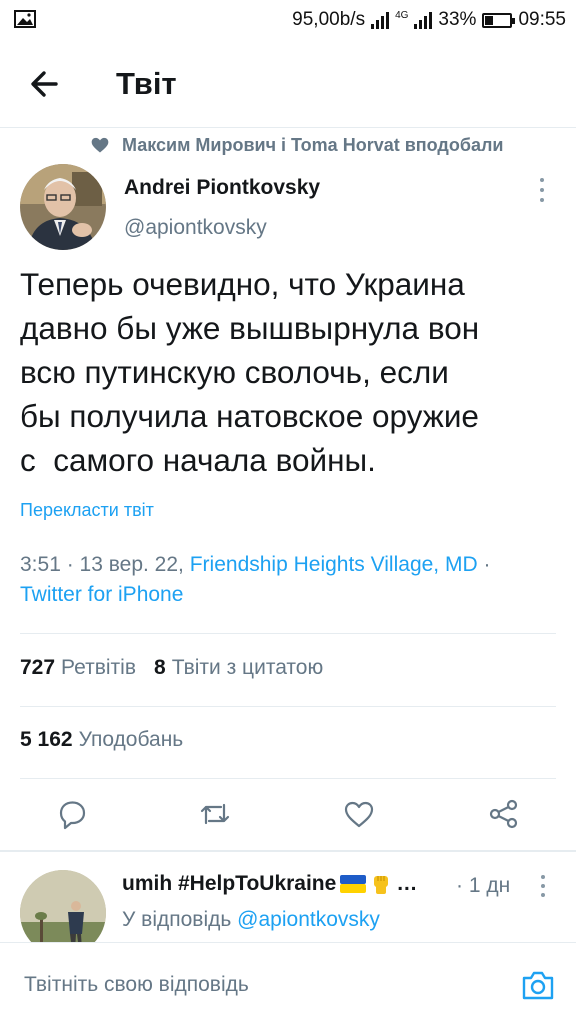  What do you see at coordinates (288, 851) in the screenshot?
I see `section-divider` at bounding box center [288, 851].